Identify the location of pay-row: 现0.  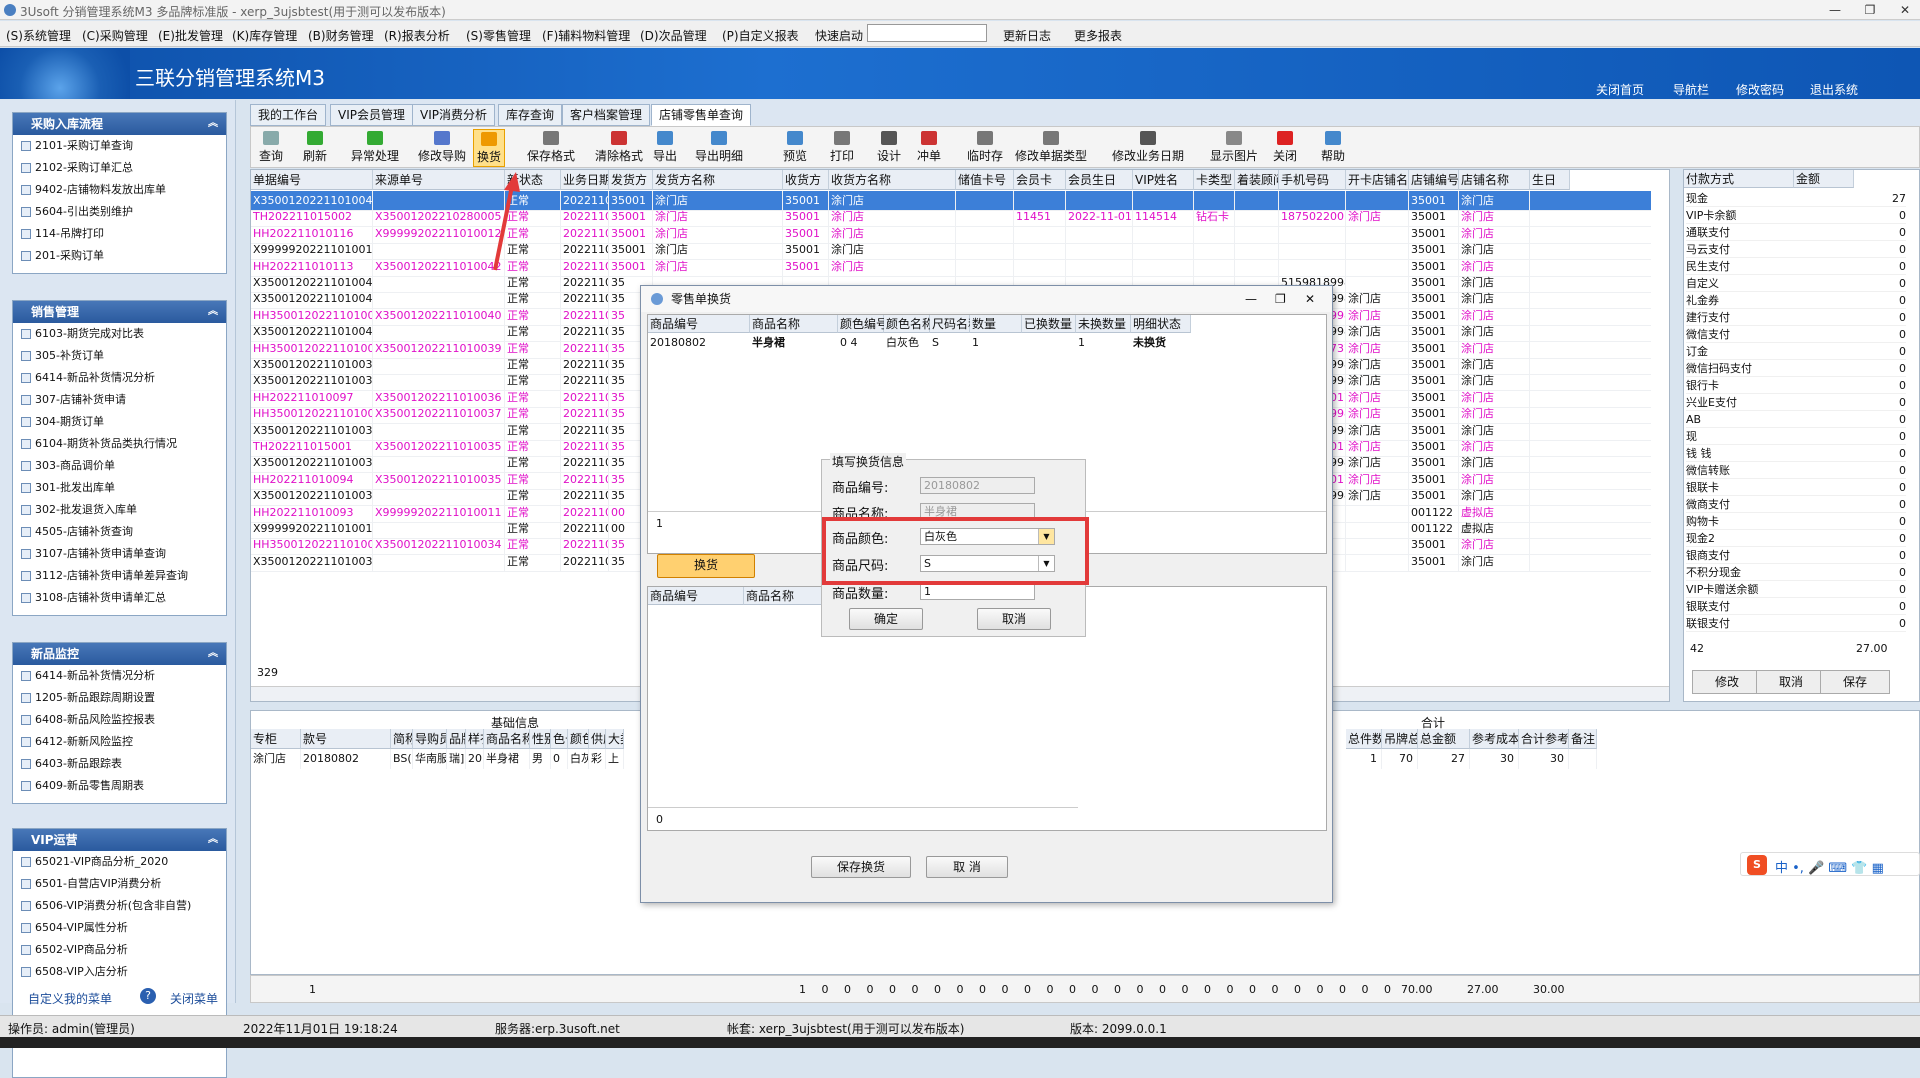
(1796, 436).